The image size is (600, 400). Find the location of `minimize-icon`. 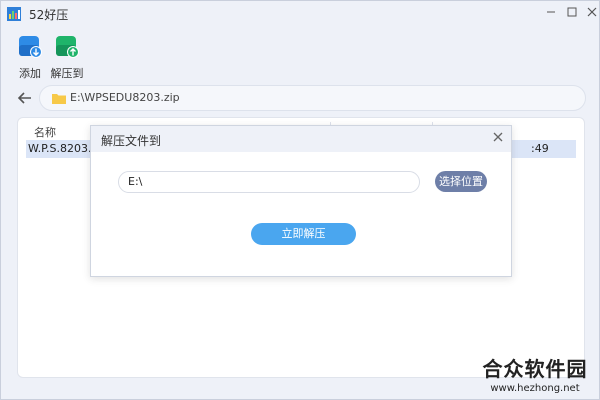

minimize-icon is located at coordinates (551, 12).